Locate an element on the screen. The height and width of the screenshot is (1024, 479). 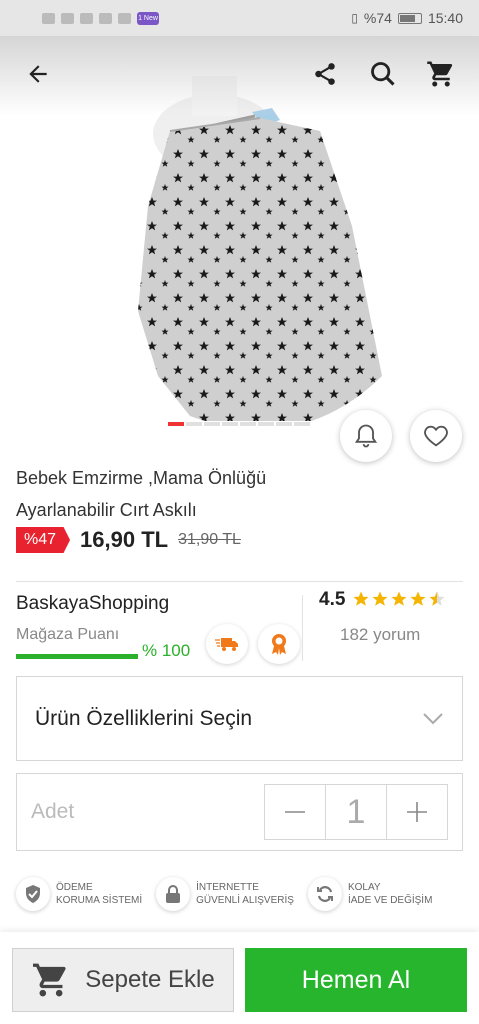
signal-icon is located at coordinates (48, 18).